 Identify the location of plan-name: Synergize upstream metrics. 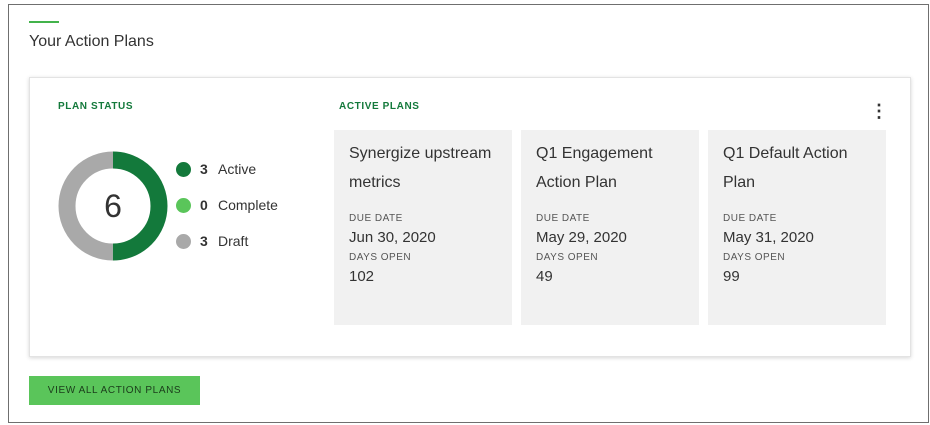
(420, 168).